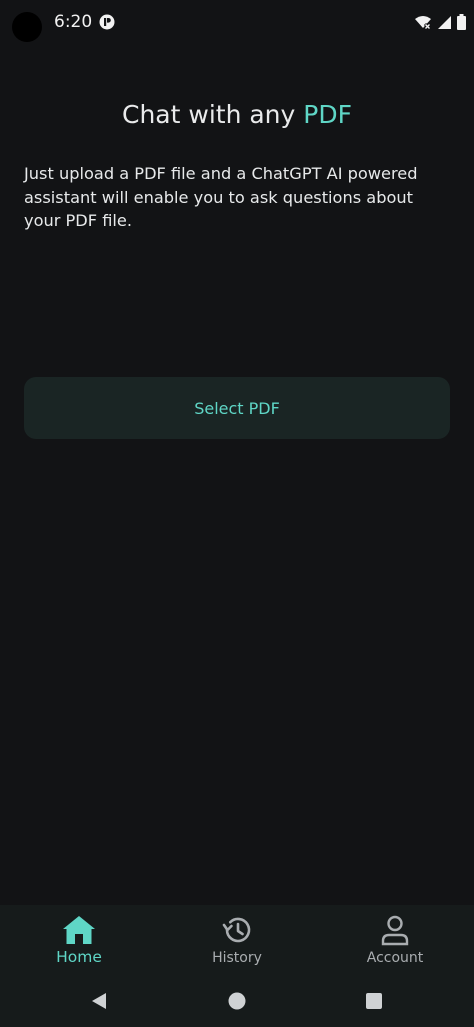 Image resolution: width=474 pixels, height=1027 pixels. I want to click on nav-item-history: History, so click(237, 940).